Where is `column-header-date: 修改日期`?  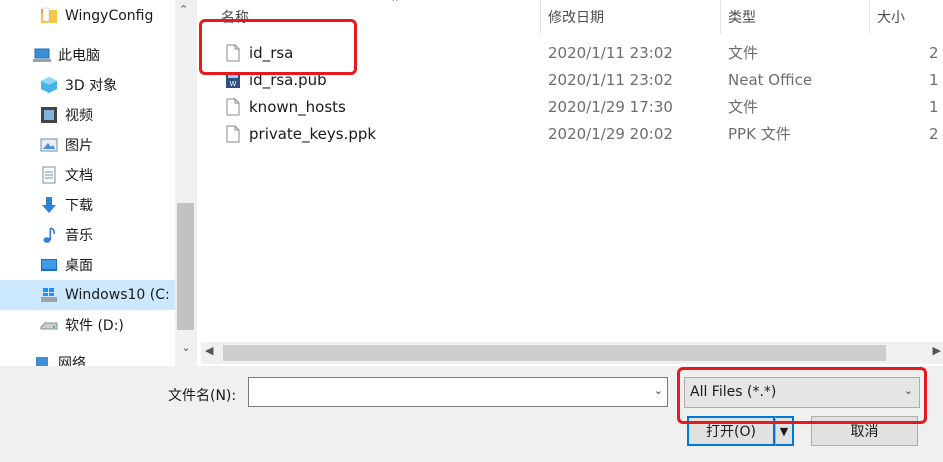
column-header-date: 修改日期 is located at coordinates (631, 17).